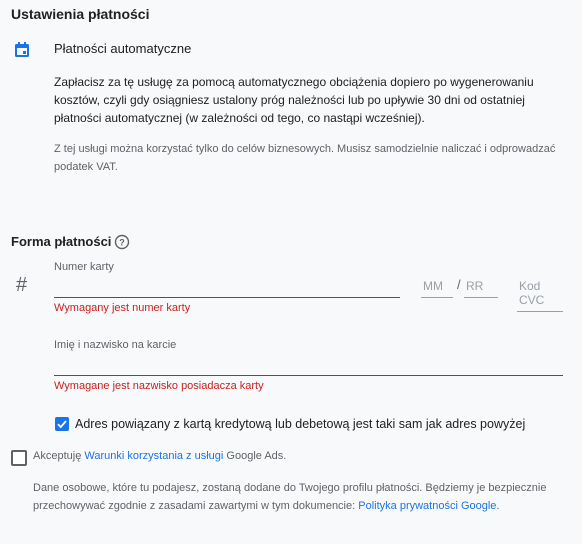  Describe the element at coordinates (539, 293) in the screenshot. I see `cvc-input: Kod CVC` at that location.